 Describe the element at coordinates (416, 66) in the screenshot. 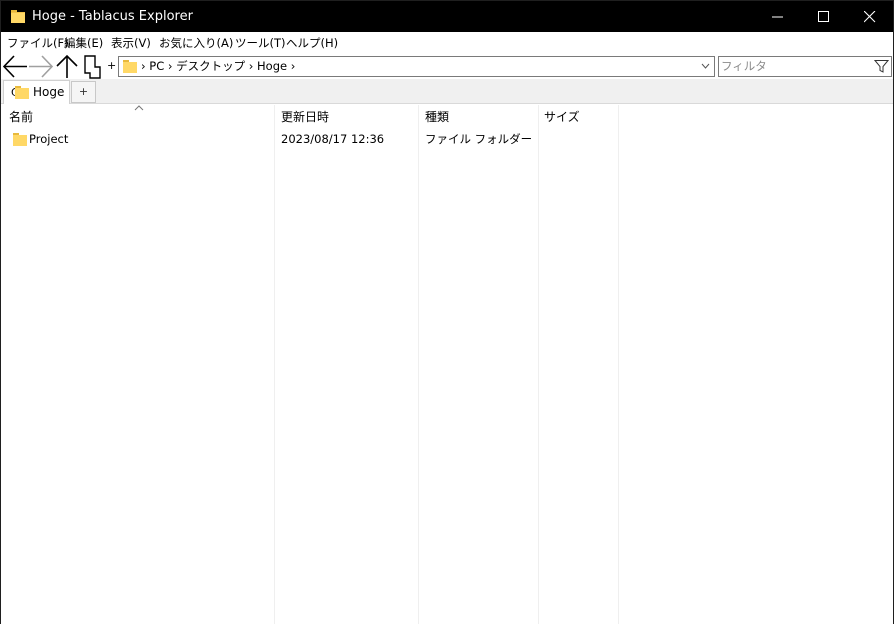

I see `address-bar: › PC › デスクトップ › Hoge ›` at that location.